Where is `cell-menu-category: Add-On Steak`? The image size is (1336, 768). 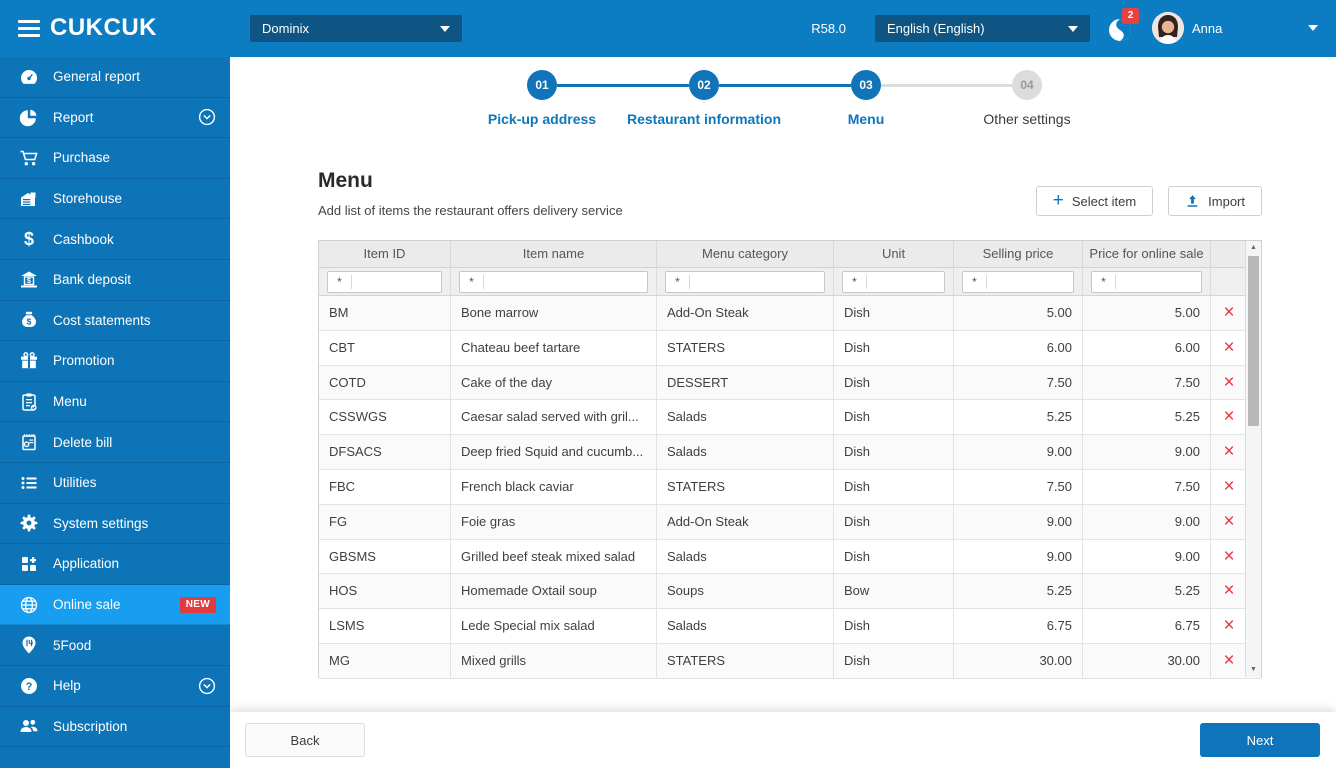 cell-menu-category: Add-On Steak is located at coordinates (745, 313).